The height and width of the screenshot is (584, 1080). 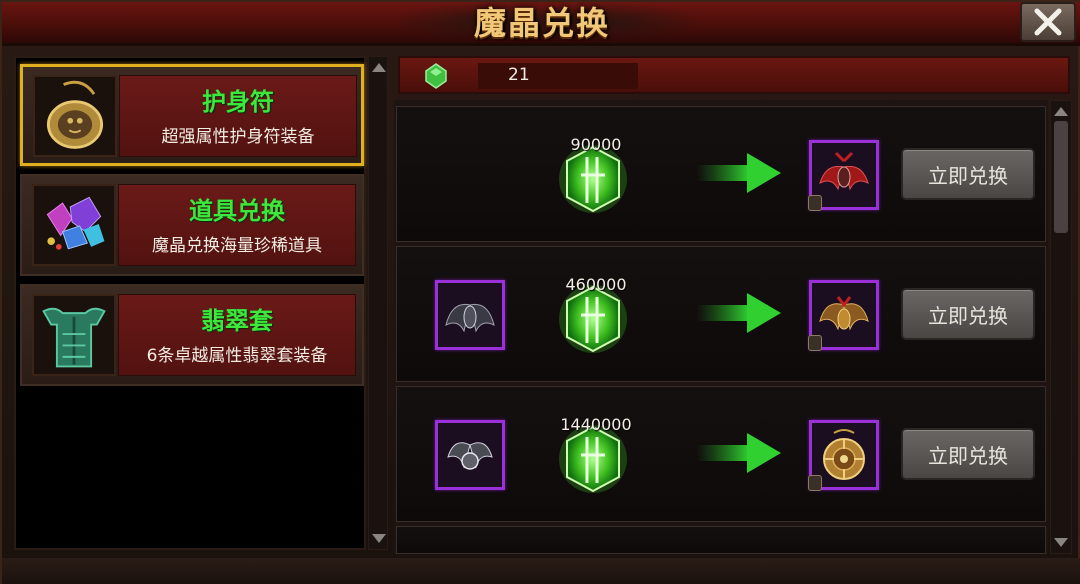 I want to click on close-button, so click(x=1048, y=22).